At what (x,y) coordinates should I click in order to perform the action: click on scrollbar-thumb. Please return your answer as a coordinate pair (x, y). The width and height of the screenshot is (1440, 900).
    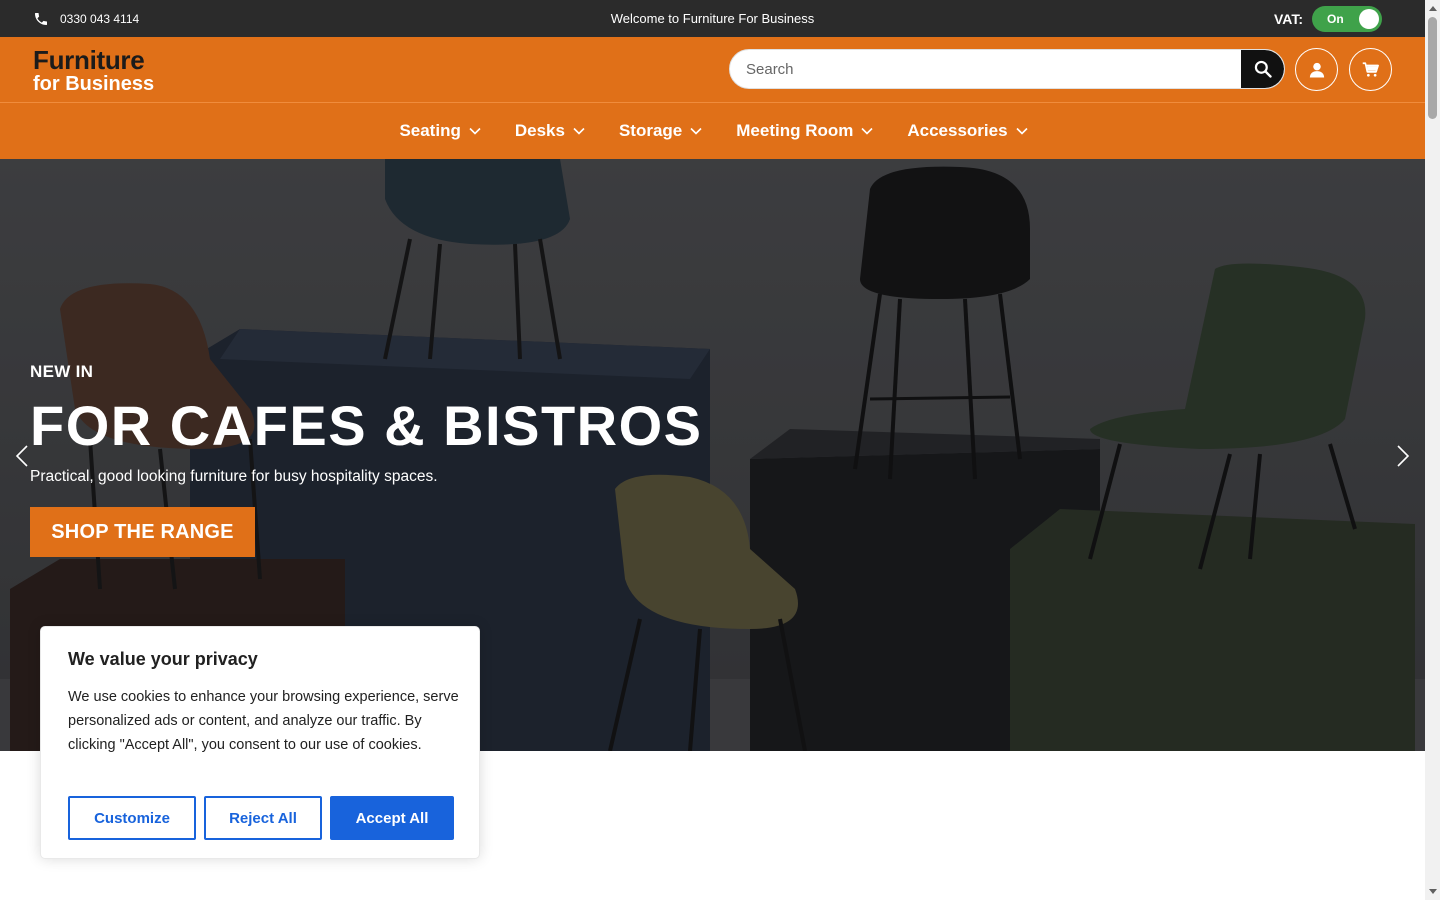
    Looking at the image, I should click on (1432, 68).